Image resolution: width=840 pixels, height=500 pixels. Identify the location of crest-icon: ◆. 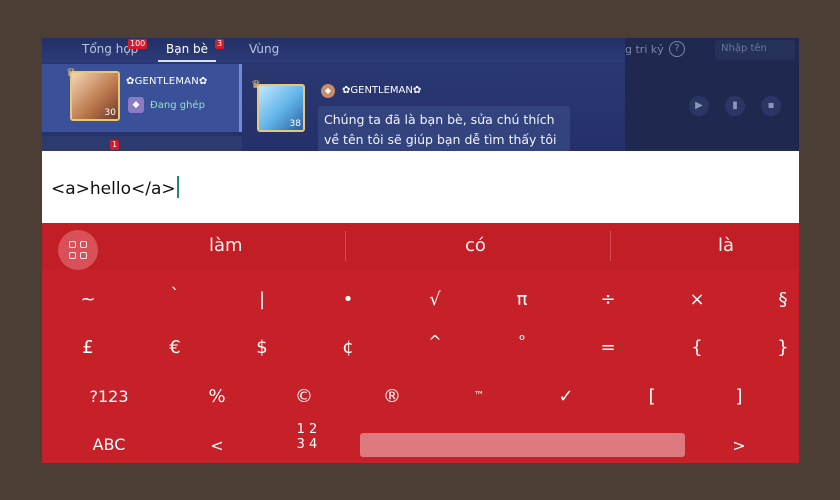
(328, 91).